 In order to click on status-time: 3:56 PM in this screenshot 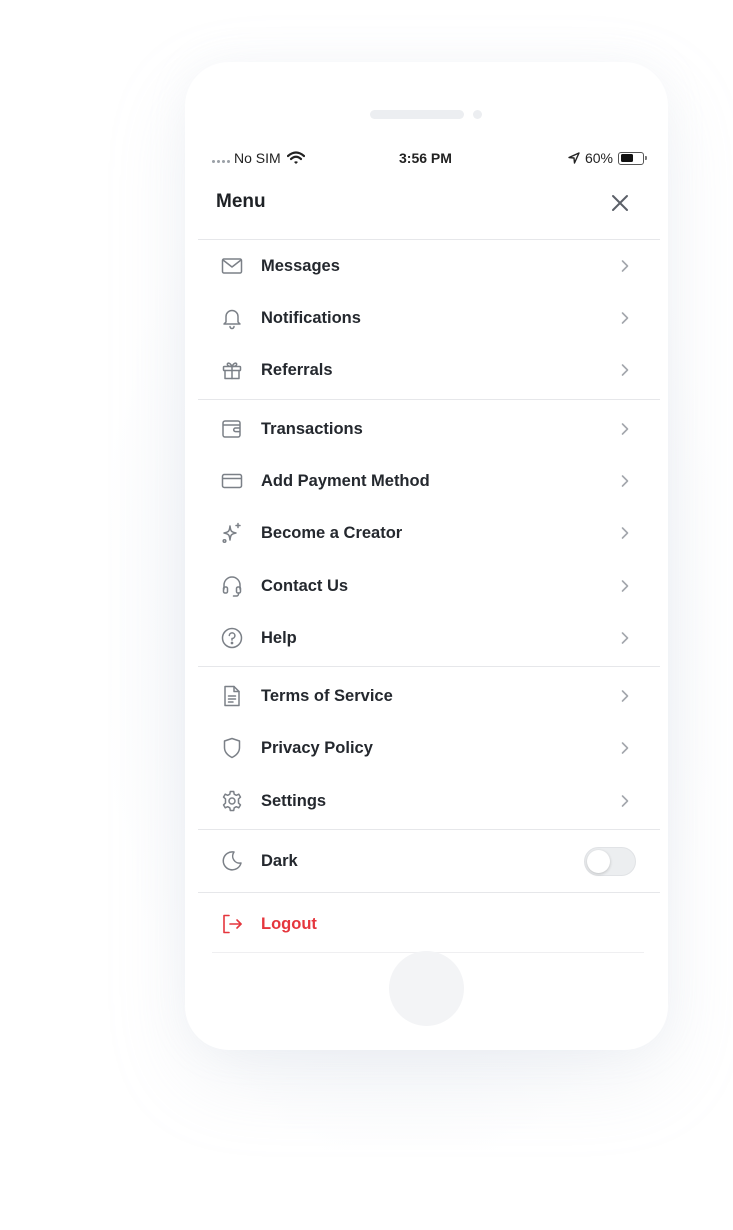, I will do `click(425, 158)`.